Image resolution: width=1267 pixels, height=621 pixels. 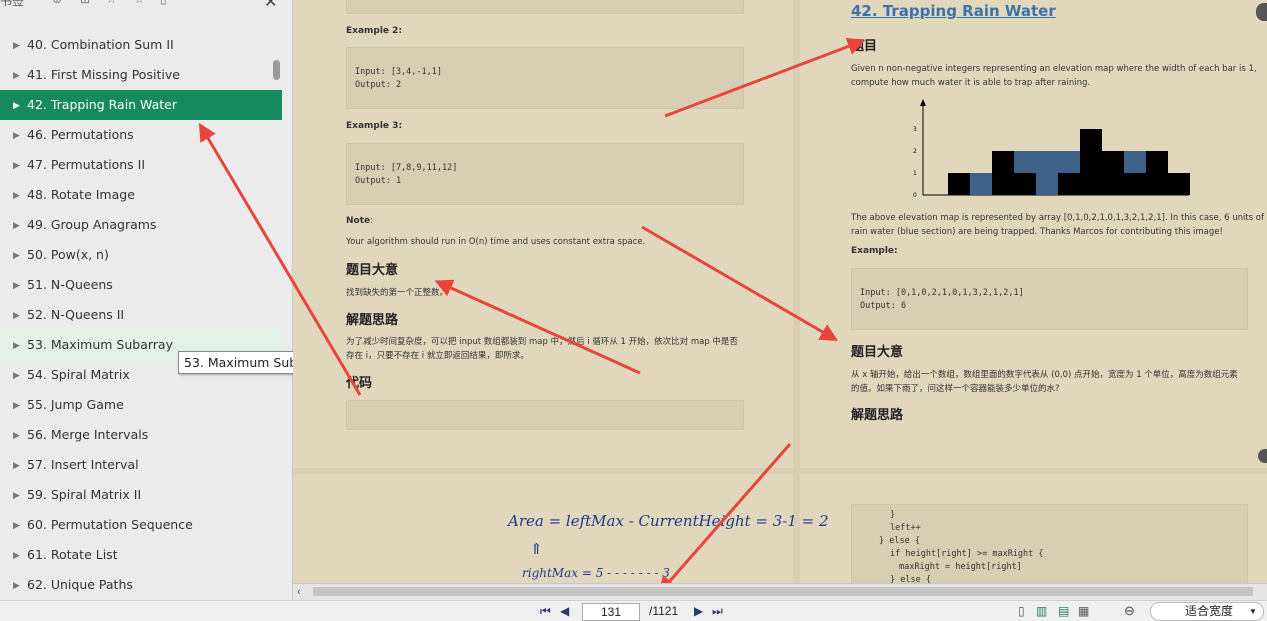 I want to click on arrow-to-handwriting, so click(x=725, y=519).